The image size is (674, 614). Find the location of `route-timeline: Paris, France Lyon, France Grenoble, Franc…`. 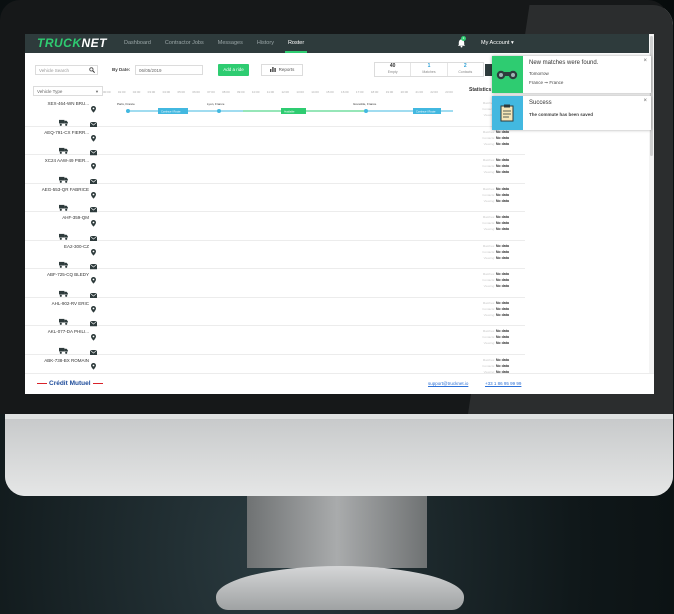

route-timeline: Paris, France Lyon, France Grenoble, Franc… is located at coordinates (278, 111).